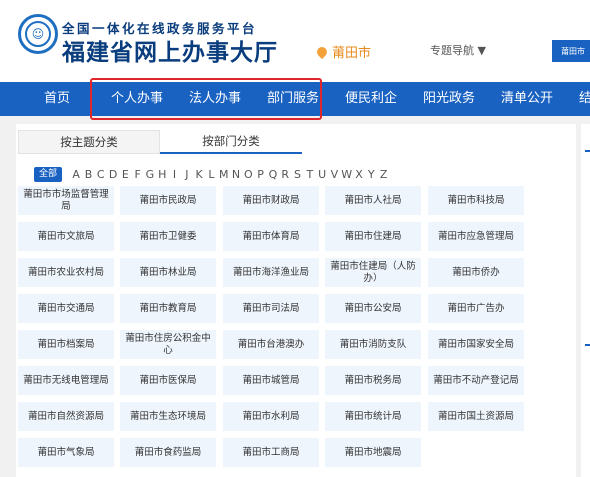 This screenshot has width=590, height=477. What do you see at coordinates (334, 174) in the screenshot?
I see `letter-filter-v: V` at bounding box center [334, 174].